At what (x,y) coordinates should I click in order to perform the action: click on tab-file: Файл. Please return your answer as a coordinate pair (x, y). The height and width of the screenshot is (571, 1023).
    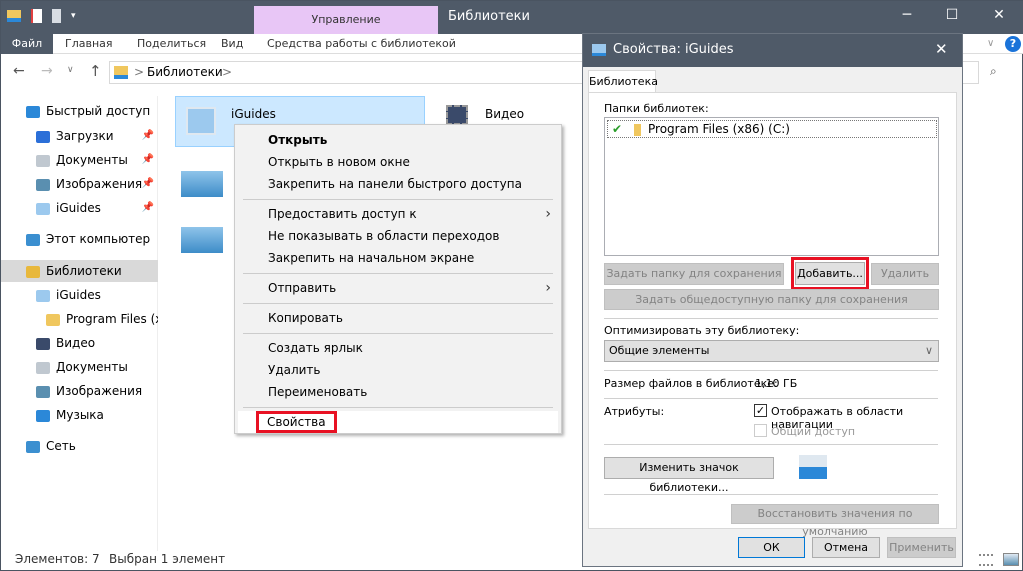
    Looking at the image, I should click on (27, 44).